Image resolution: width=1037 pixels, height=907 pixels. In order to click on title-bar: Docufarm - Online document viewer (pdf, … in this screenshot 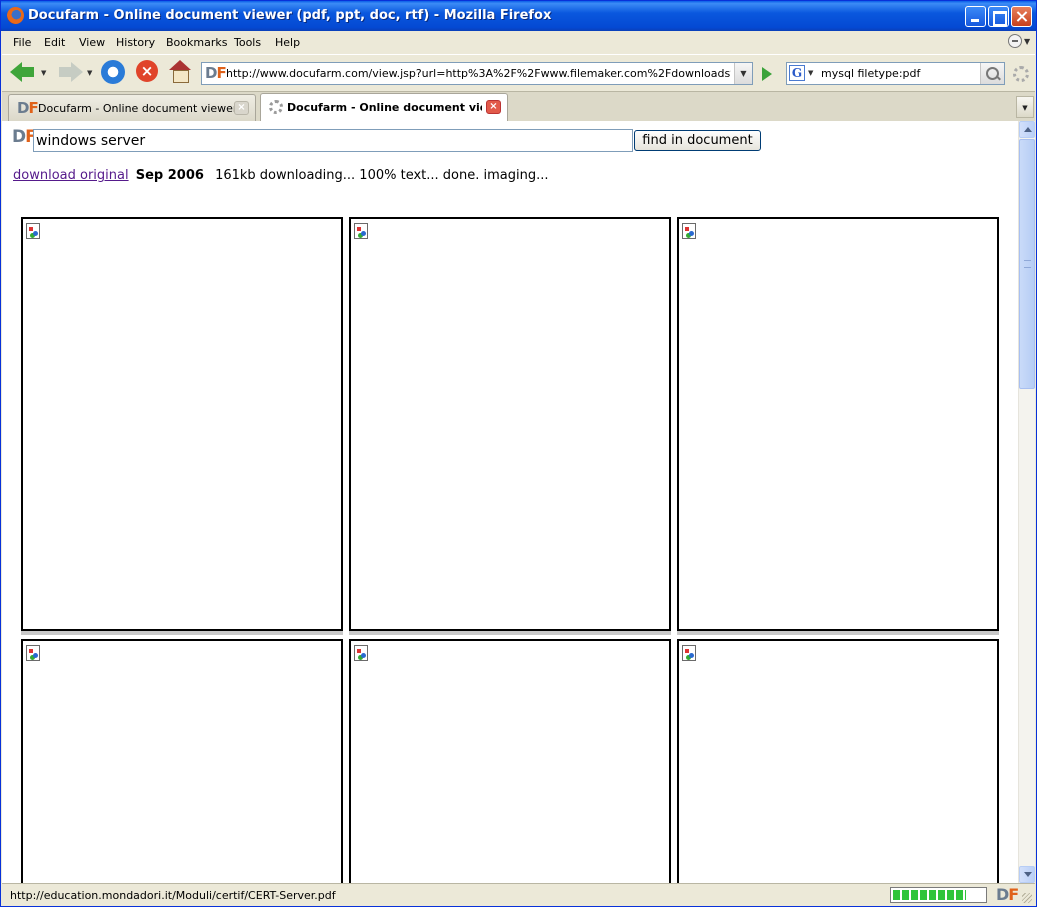, I will do `click(518, 16)`.